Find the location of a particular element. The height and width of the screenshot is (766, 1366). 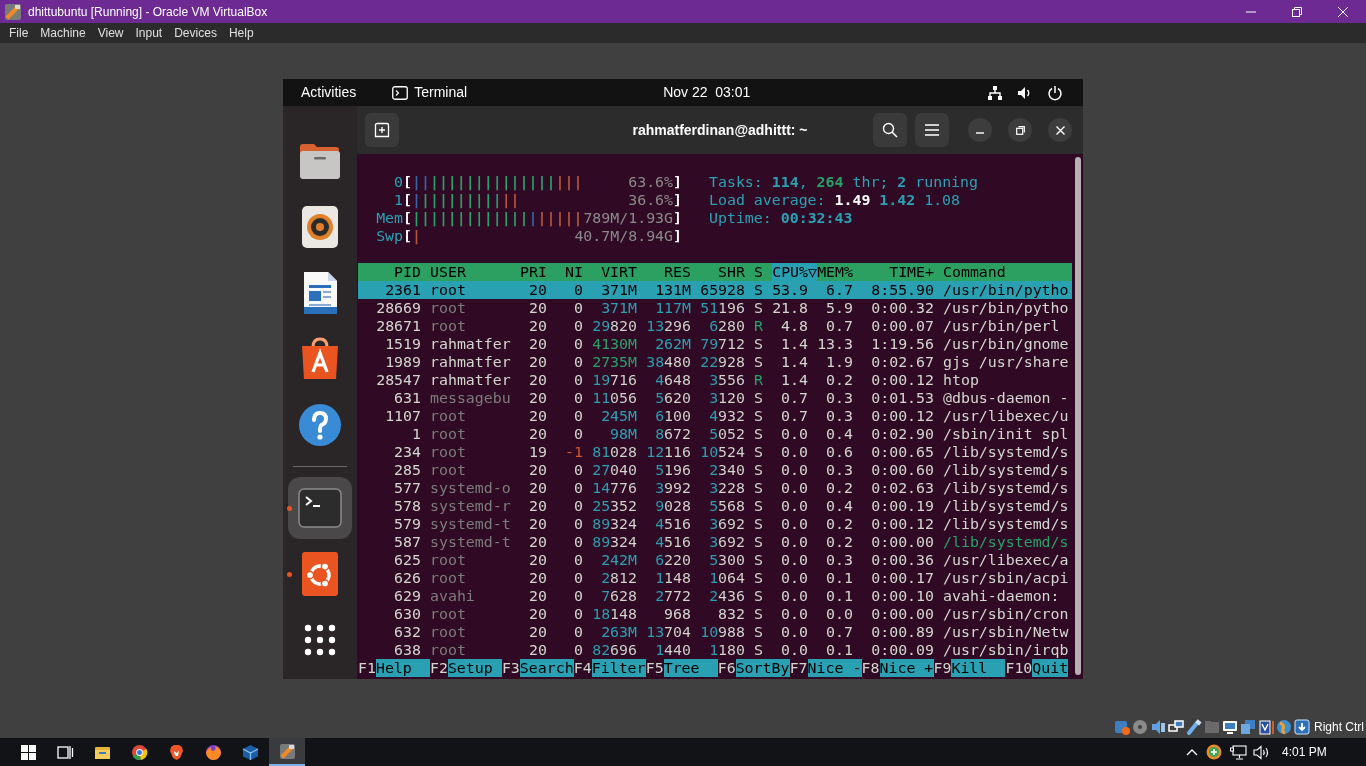

column-header: PID is located at coordinates (394, 272).